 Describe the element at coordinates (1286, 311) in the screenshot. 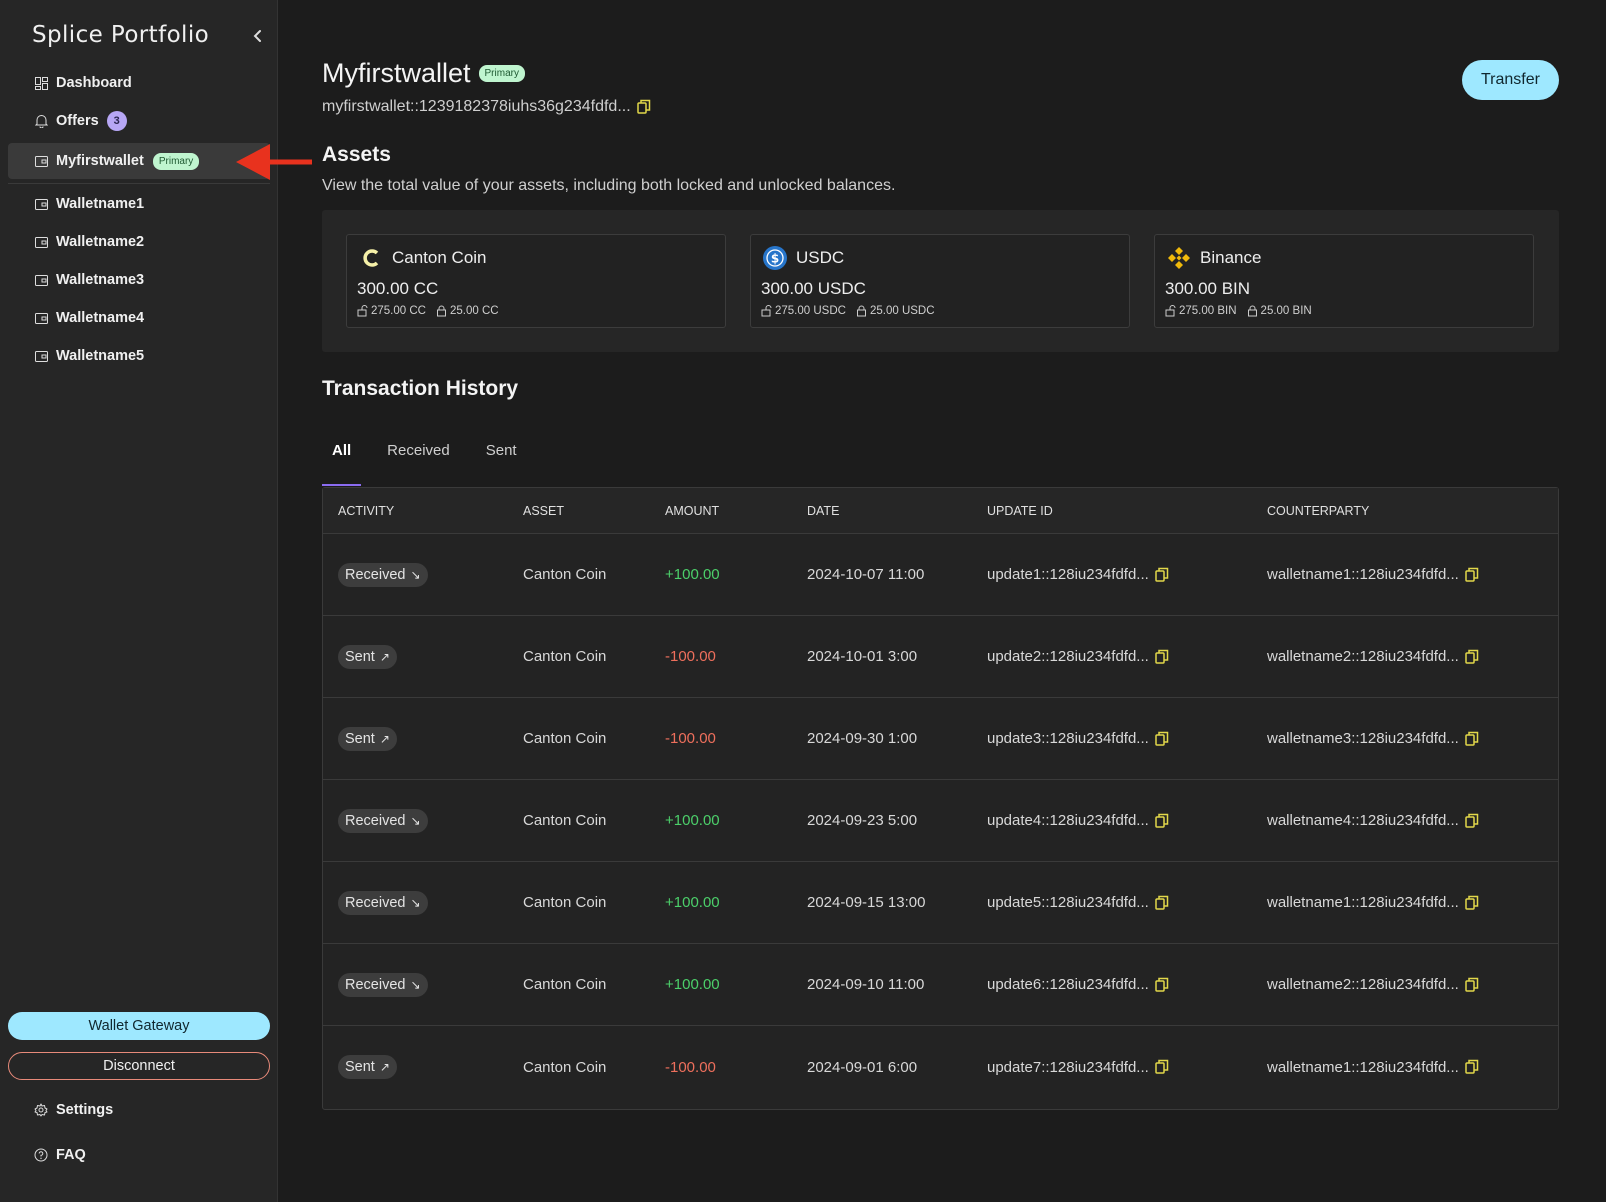

I see `asset-locked: 25.00 BIN` at that location.